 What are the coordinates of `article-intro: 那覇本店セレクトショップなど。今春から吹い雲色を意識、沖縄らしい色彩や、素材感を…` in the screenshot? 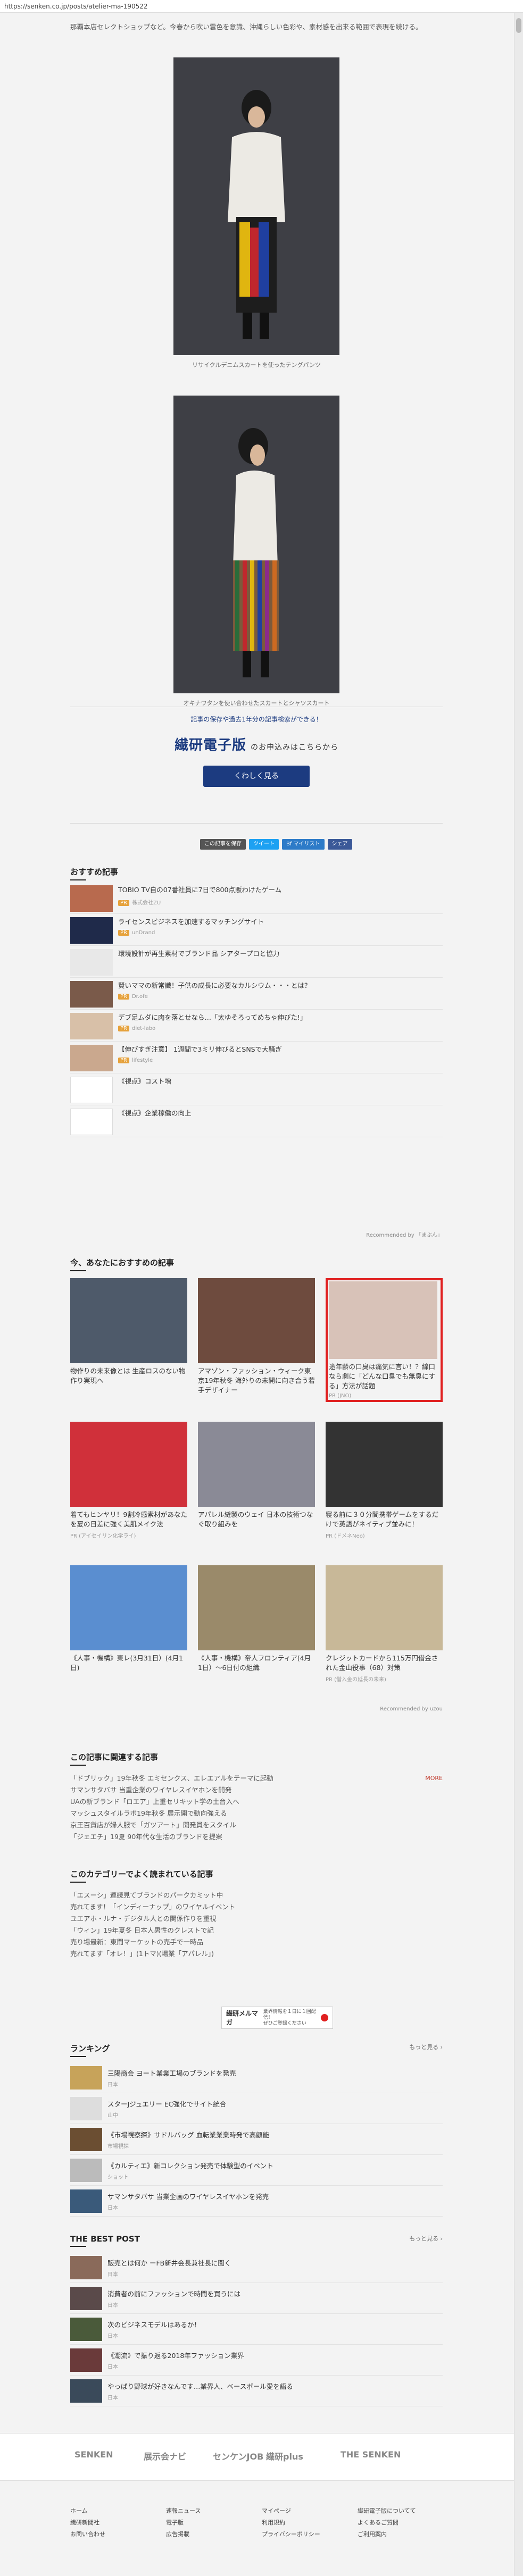 It's located at (246, 27).